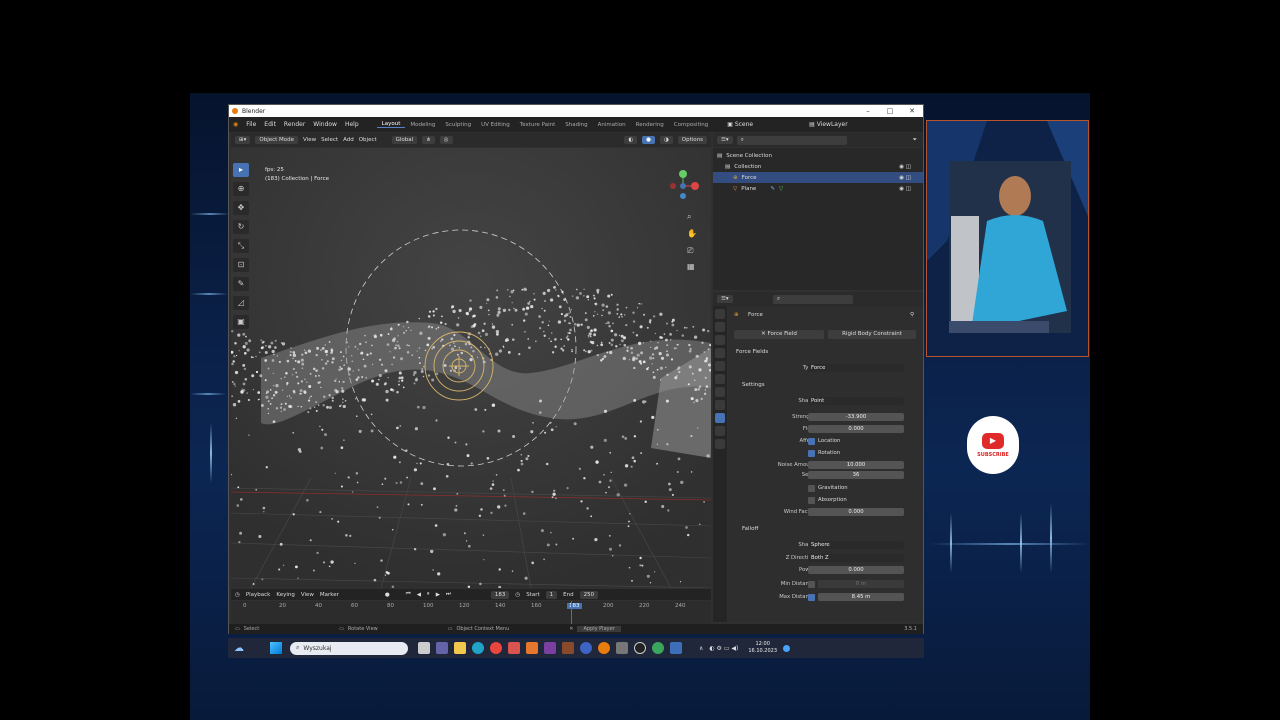 This screenshot has width=1280, height=720. What do you see at coordinates (720, 431) in the screenshot?
I see `constraints-tab-icon` at bounding box center [720, 431].